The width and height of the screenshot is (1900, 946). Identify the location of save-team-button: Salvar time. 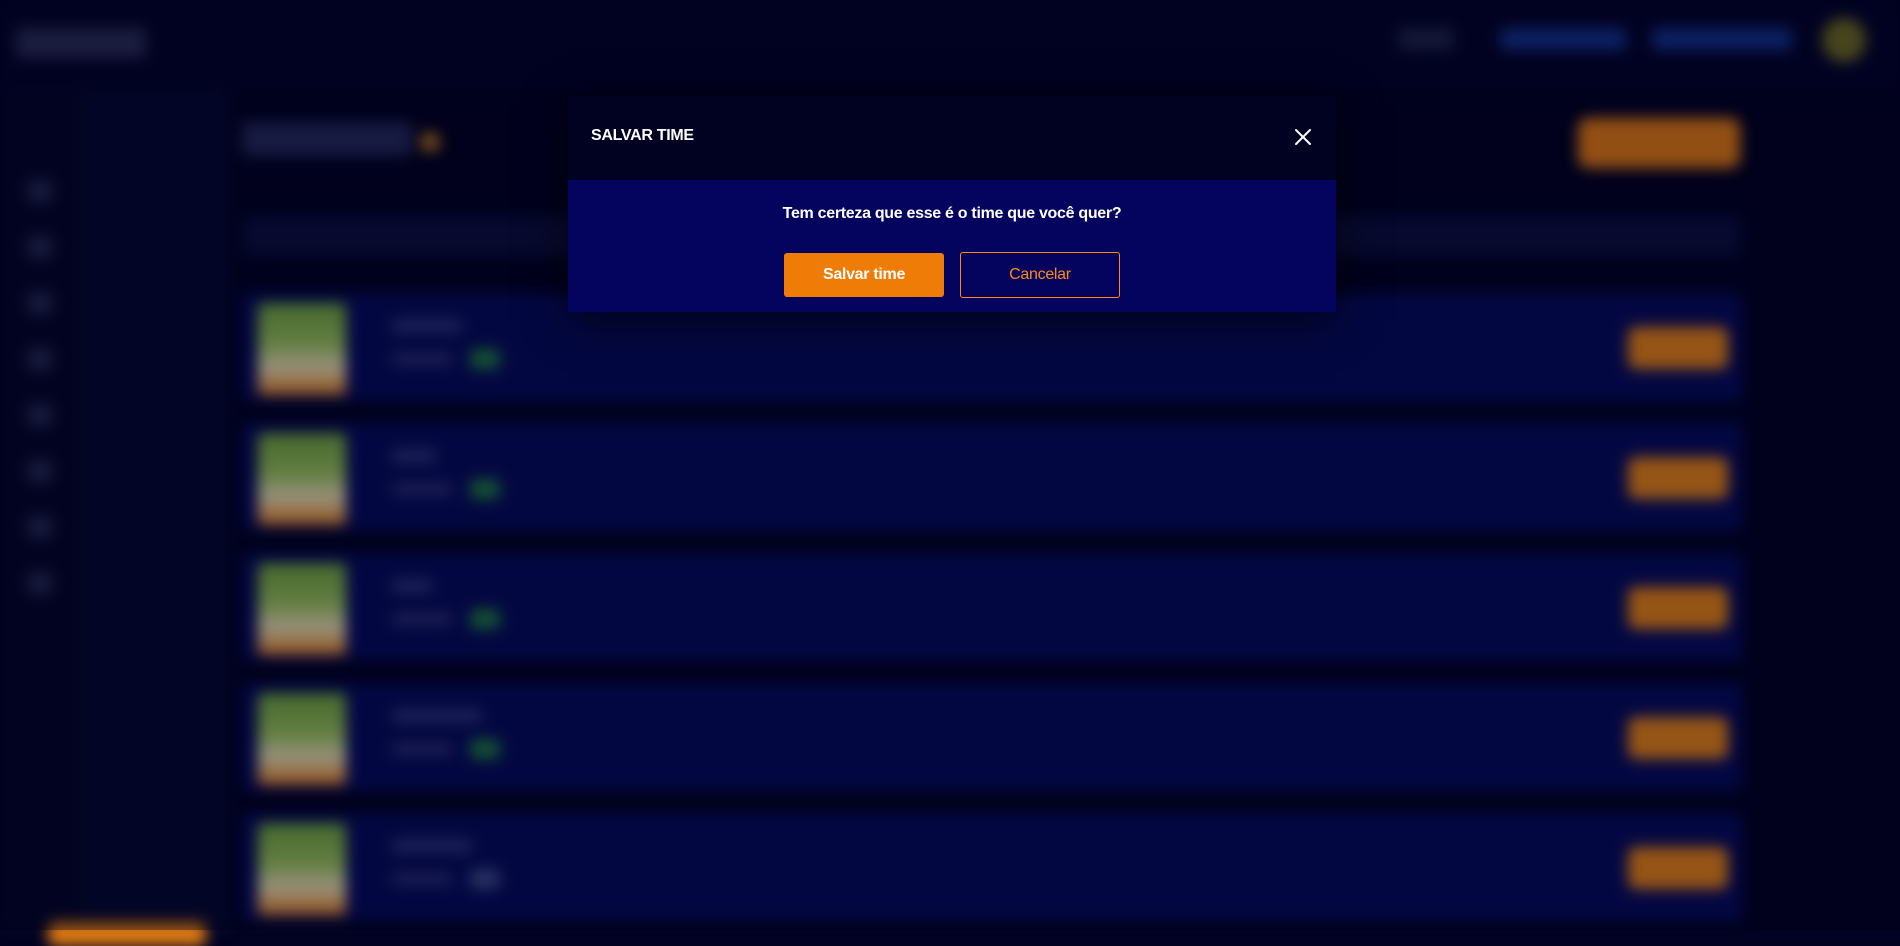
(864, 275).